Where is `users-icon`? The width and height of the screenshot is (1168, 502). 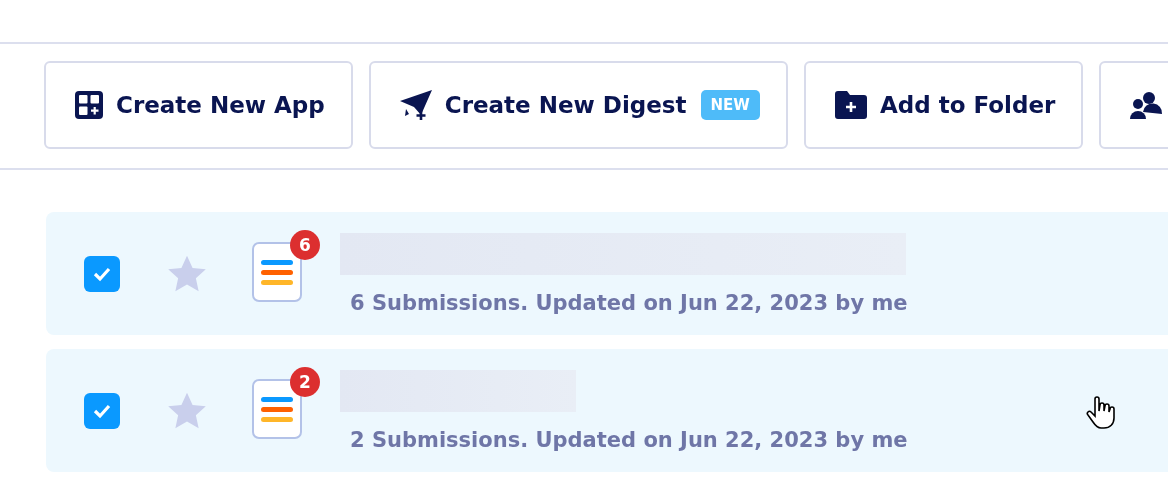 users-icon is located at coordinates (1146, 105).